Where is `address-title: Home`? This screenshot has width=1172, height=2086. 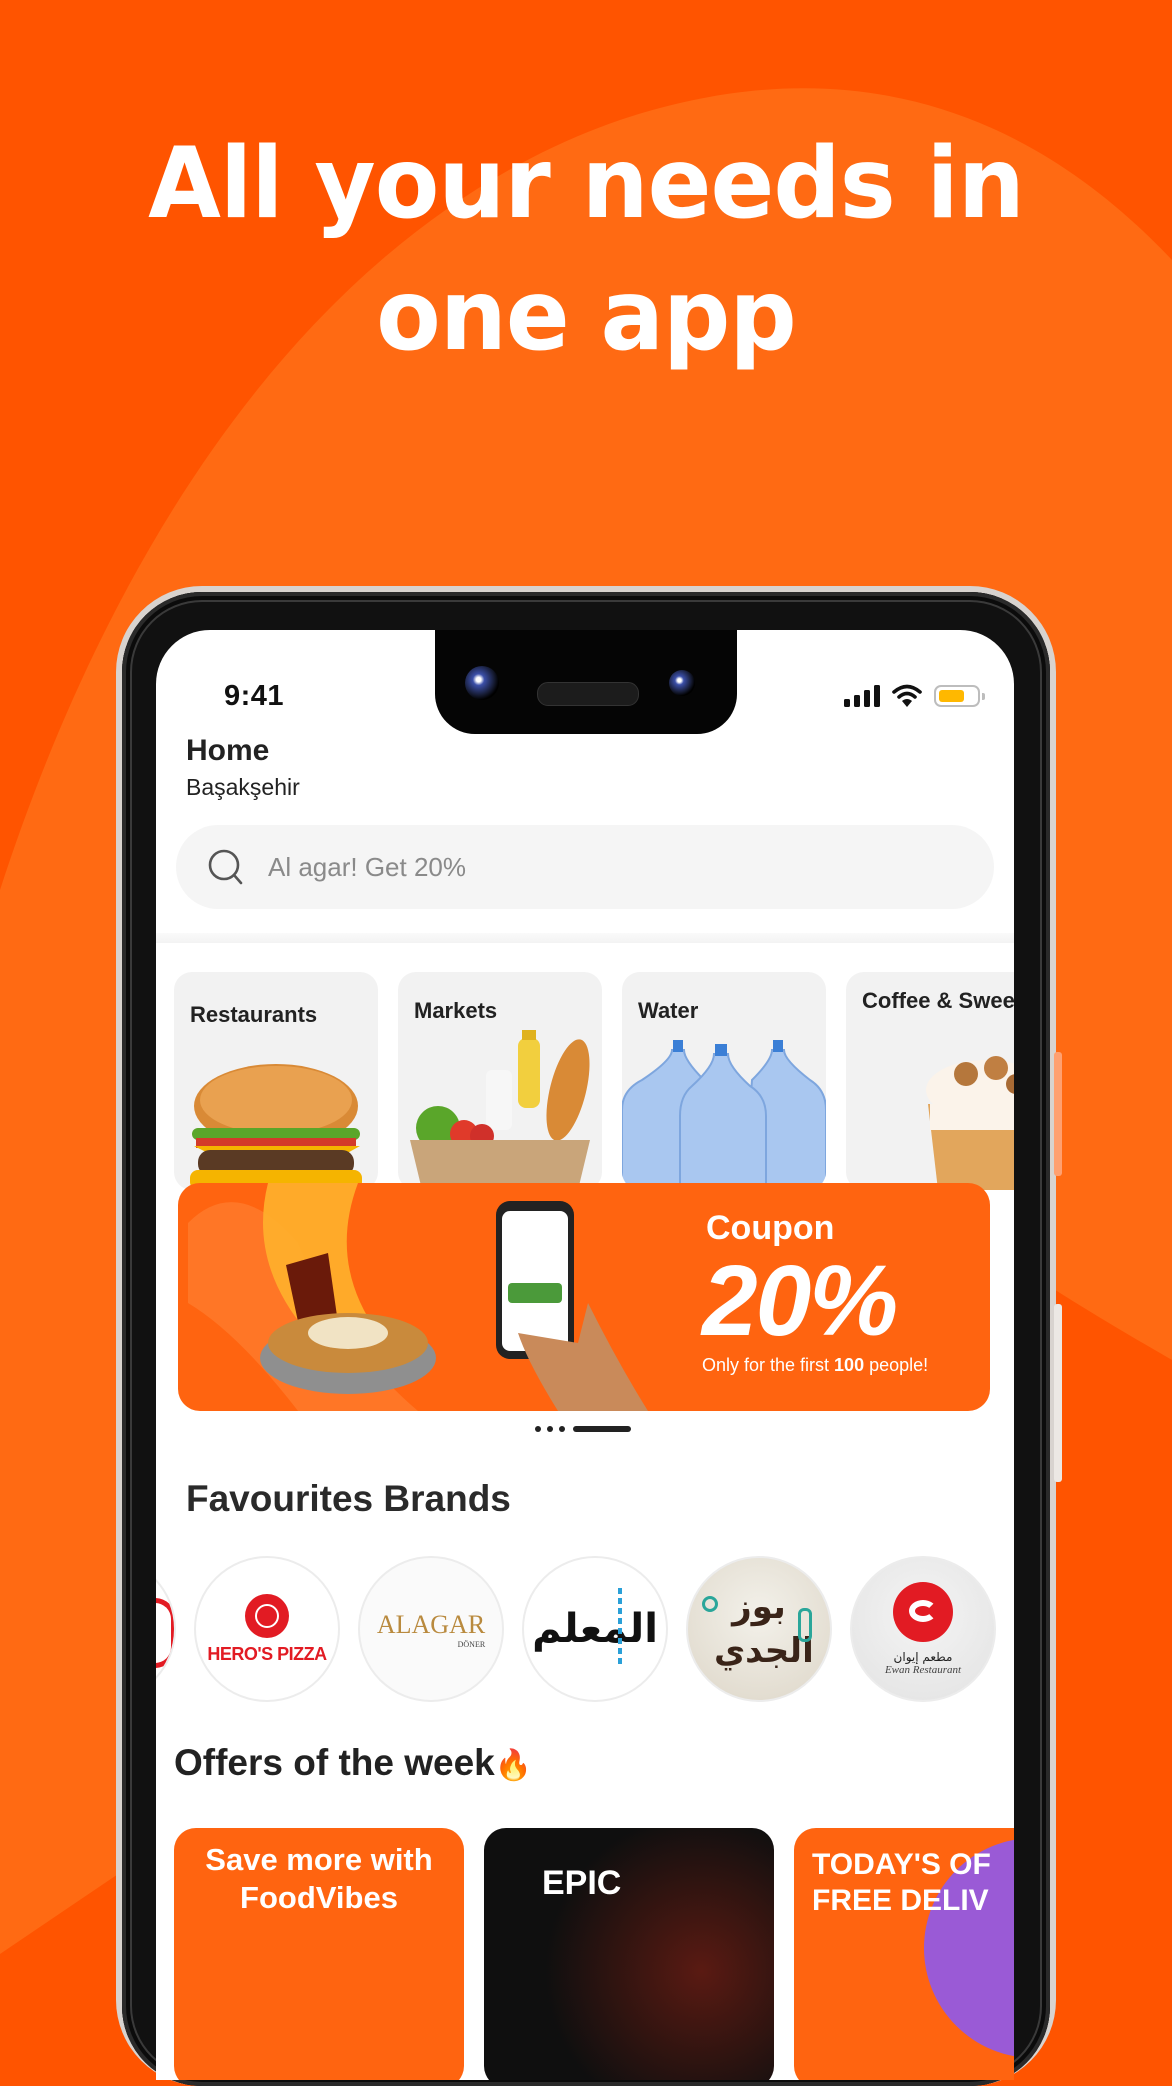
address-title: Home is located at coordinates (227, 751).